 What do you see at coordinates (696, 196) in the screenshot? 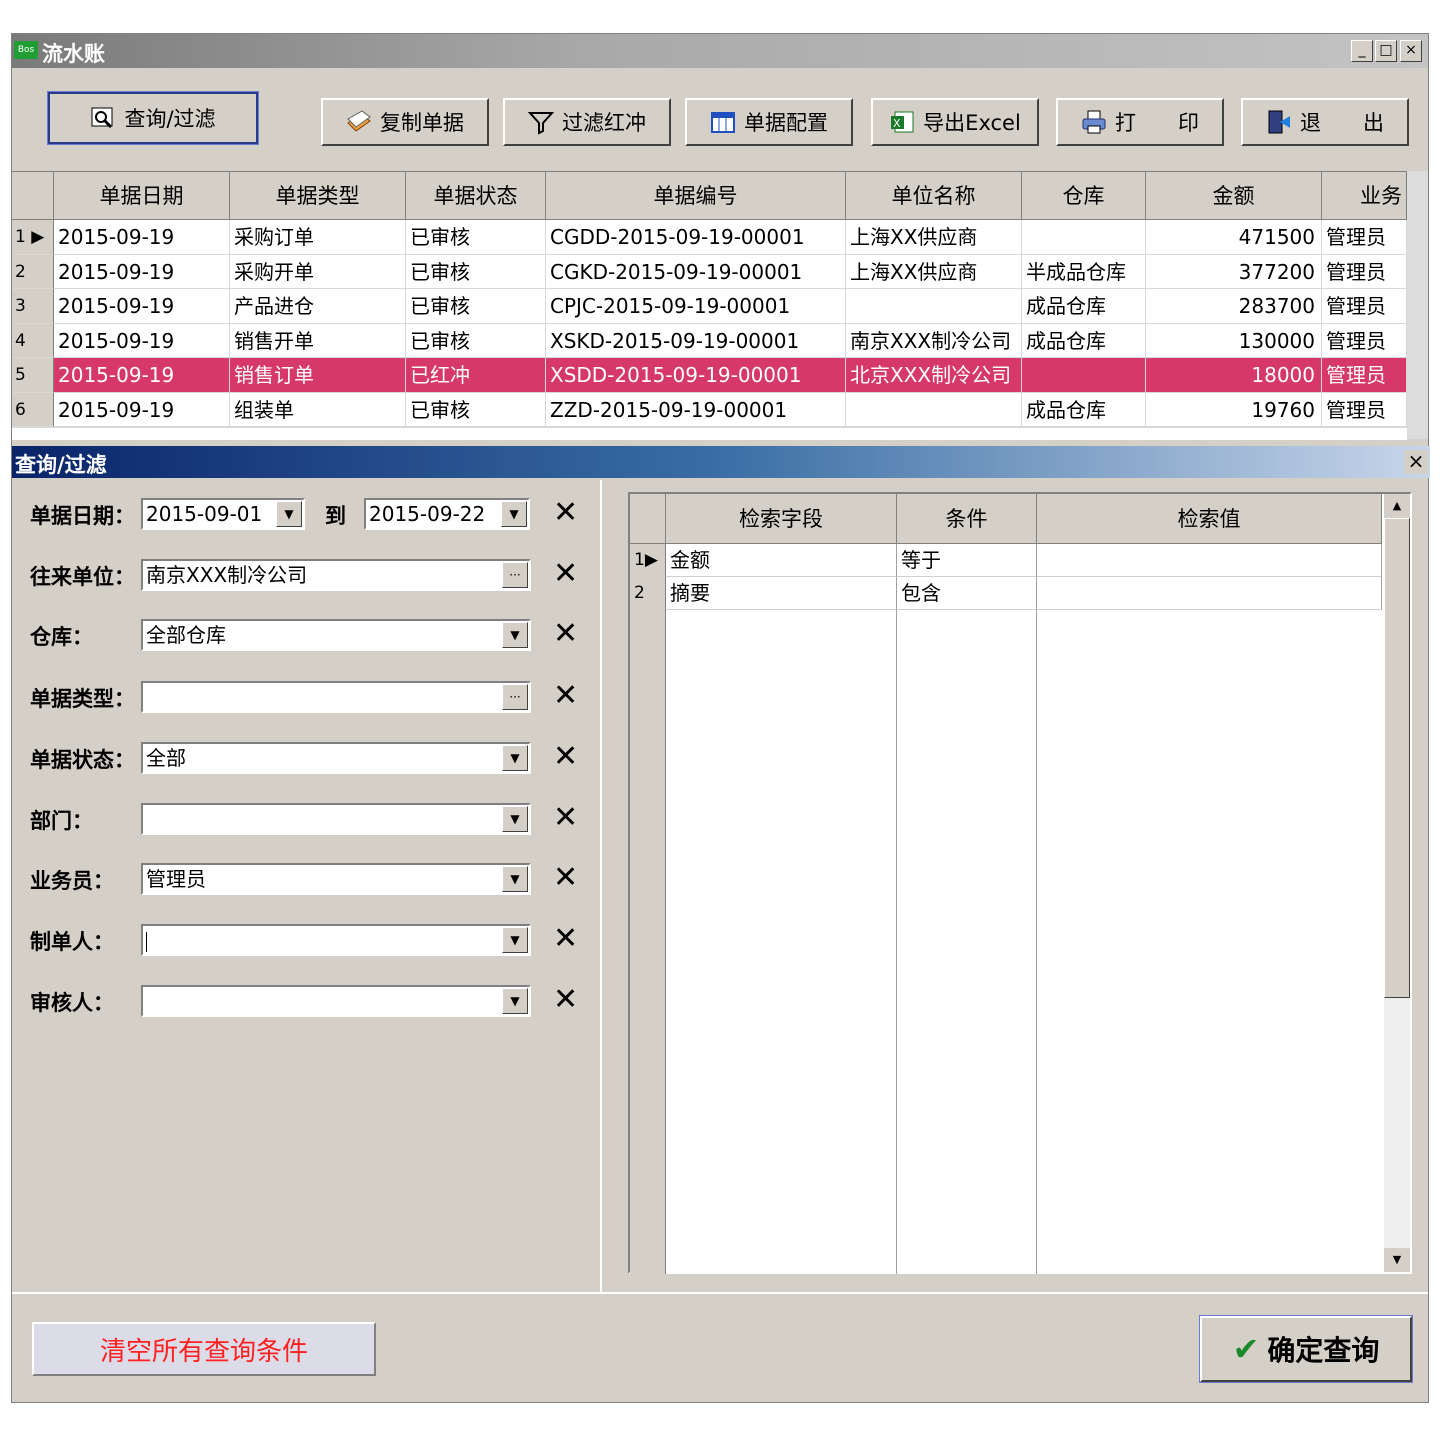
I see `col-header-code: 单据编号` at bounding box center [696, 196].